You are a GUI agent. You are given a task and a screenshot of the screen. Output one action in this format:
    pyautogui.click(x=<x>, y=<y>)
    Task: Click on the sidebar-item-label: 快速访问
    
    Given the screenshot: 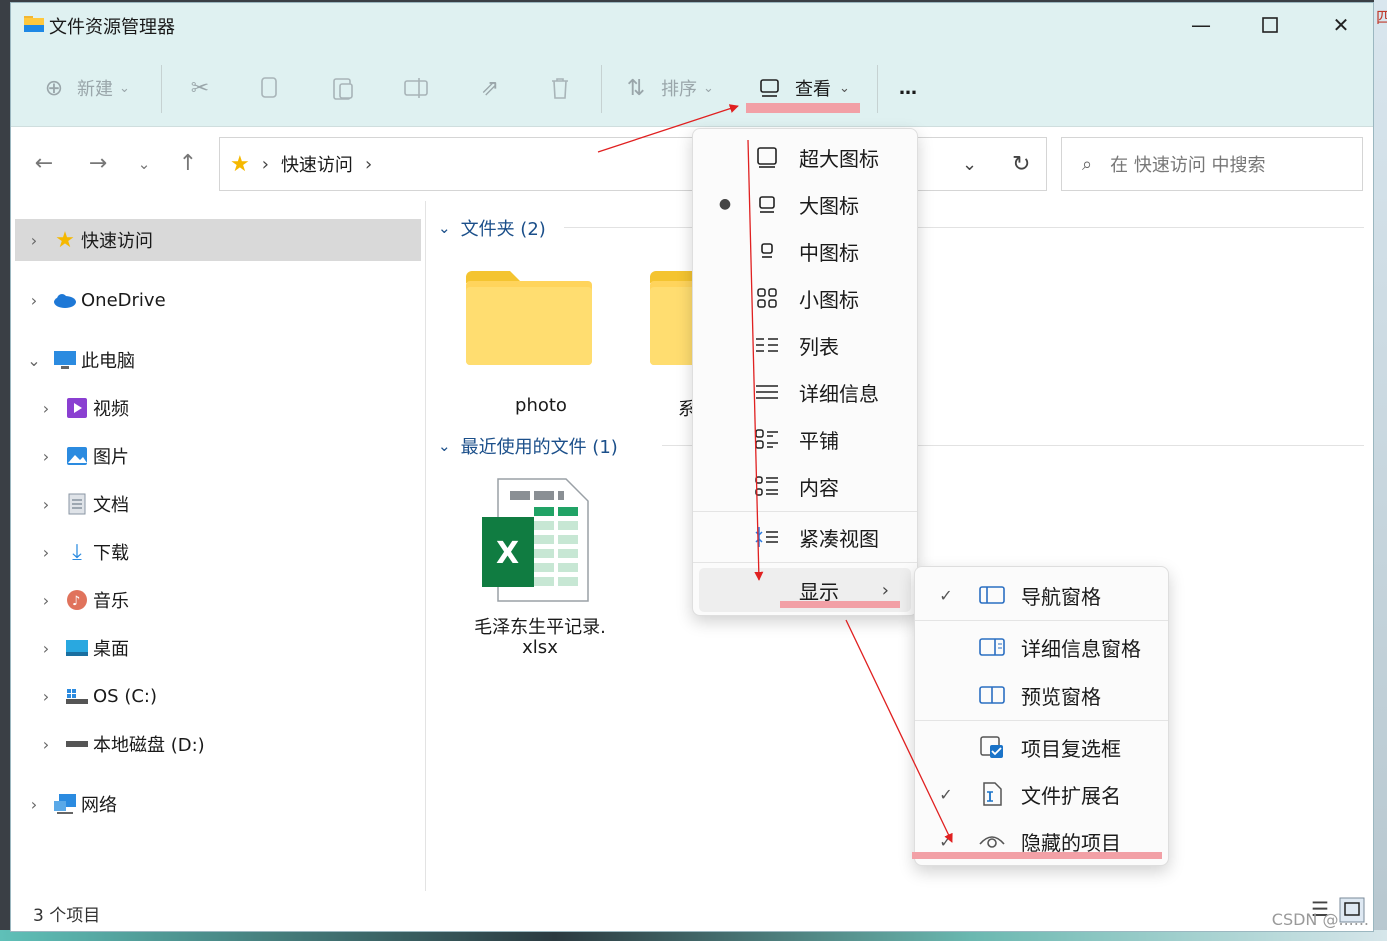 What is the action you would take?
    pyautogui.click(x=117, y=241)
    